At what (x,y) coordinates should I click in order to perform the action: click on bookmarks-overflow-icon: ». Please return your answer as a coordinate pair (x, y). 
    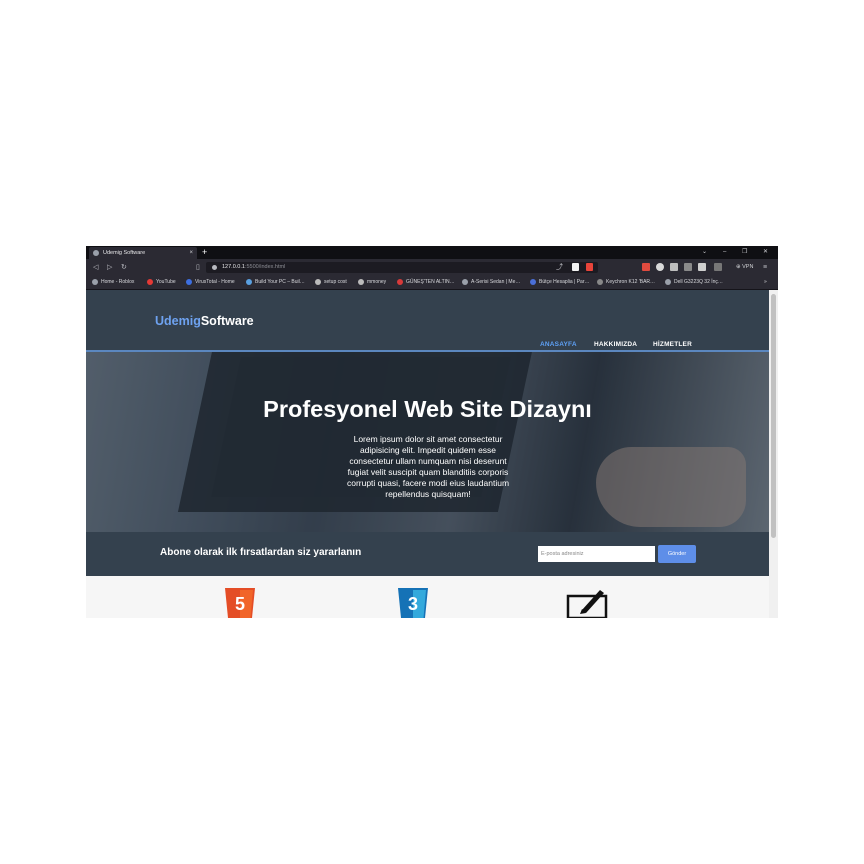
    Looking at the image, I should click on (765, 282).